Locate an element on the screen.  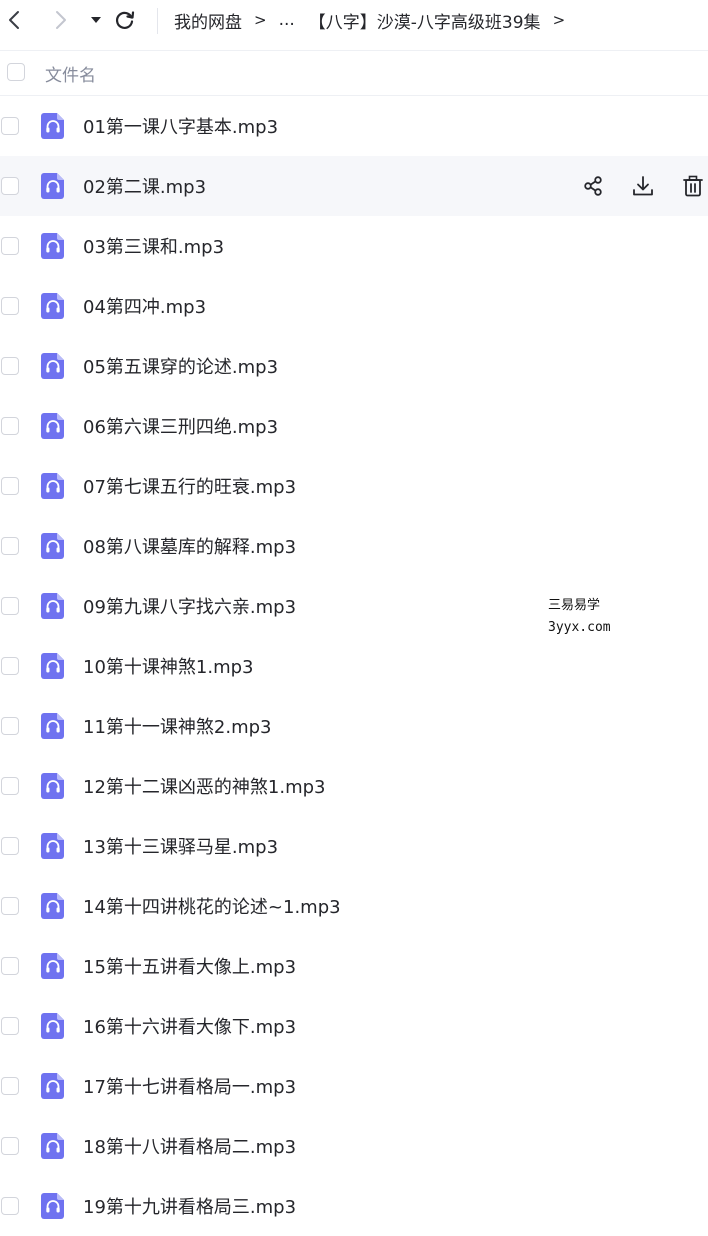
row-actions is located at coordinates (644, 186).